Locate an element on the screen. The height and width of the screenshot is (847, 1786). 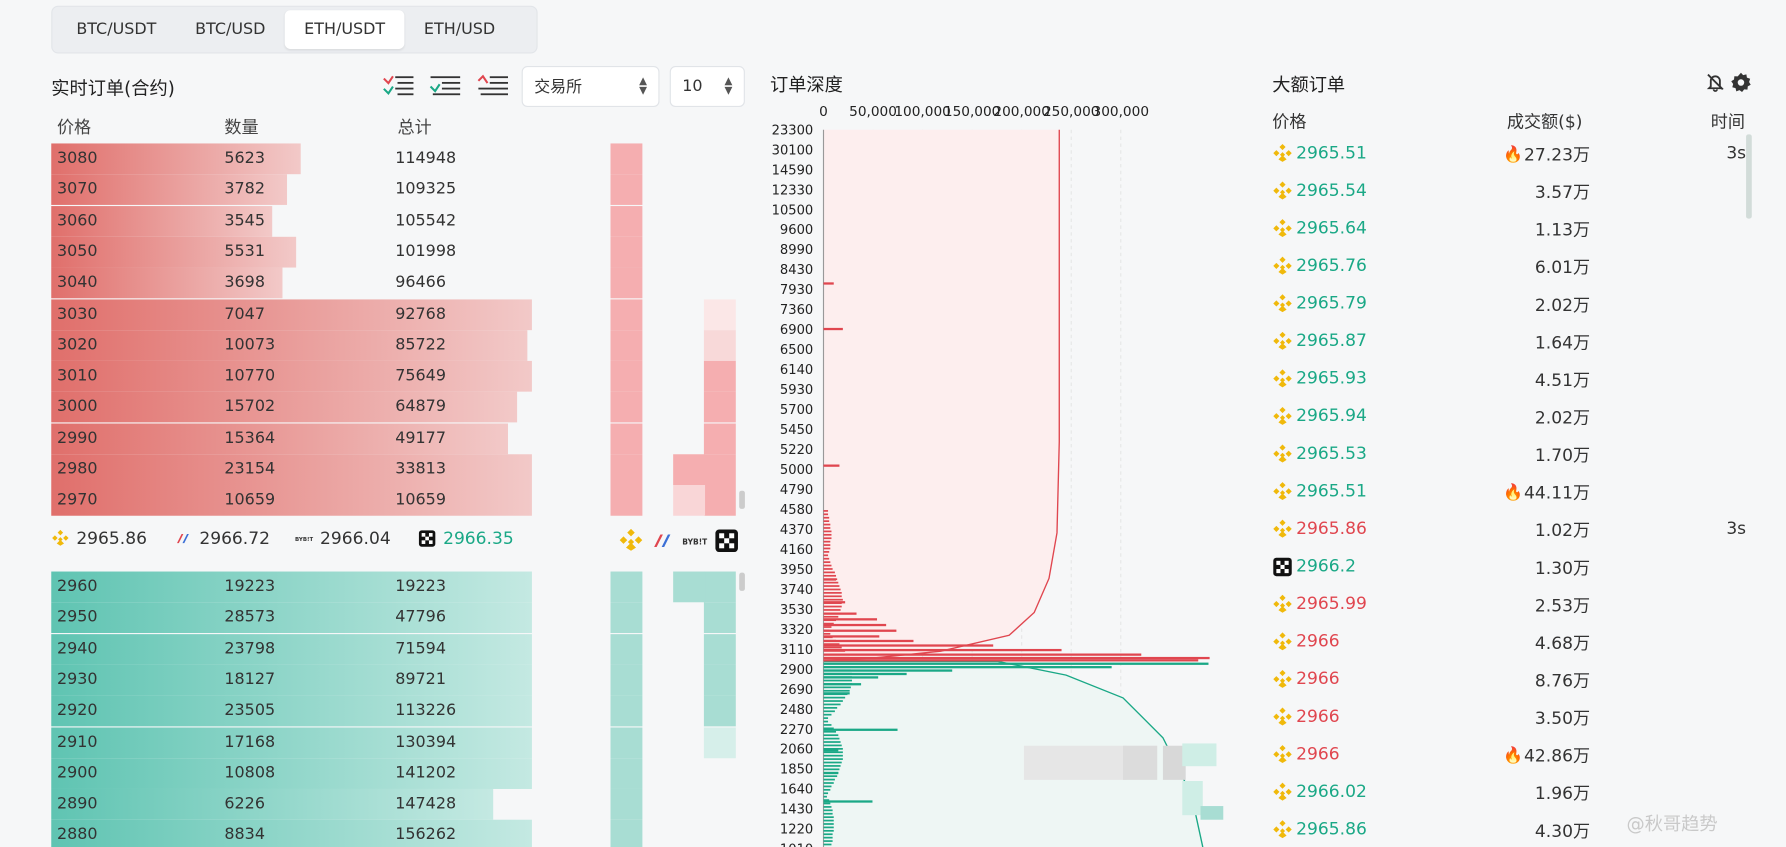
exchange-select: 交易所 ▲ ▼ is located at coordinates (590, 87).